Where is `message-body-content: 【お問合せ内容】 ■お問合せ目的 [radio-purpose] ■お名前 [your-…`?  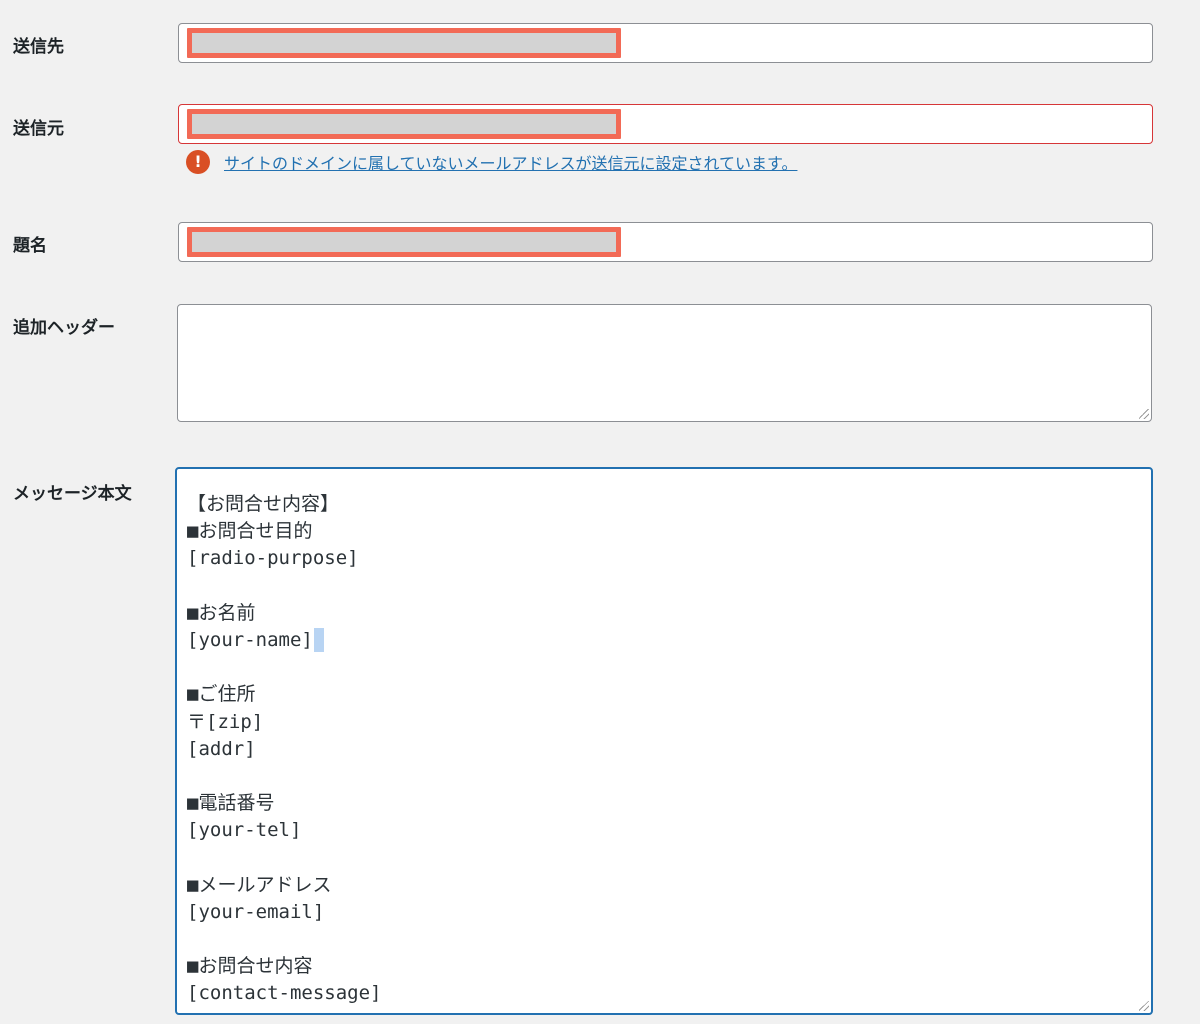 message-body-content: 【お問合せ内容】 ■お問合せ目的 [radio-purpose] ■お名前 [your-… is located at coordinates (284, 749).